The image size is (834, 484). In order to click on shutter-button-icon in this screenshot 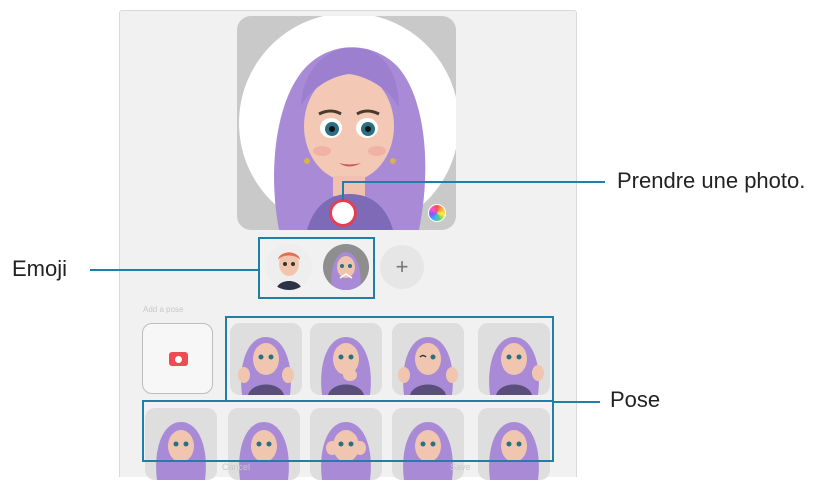, I will do `click(343, 213)`.